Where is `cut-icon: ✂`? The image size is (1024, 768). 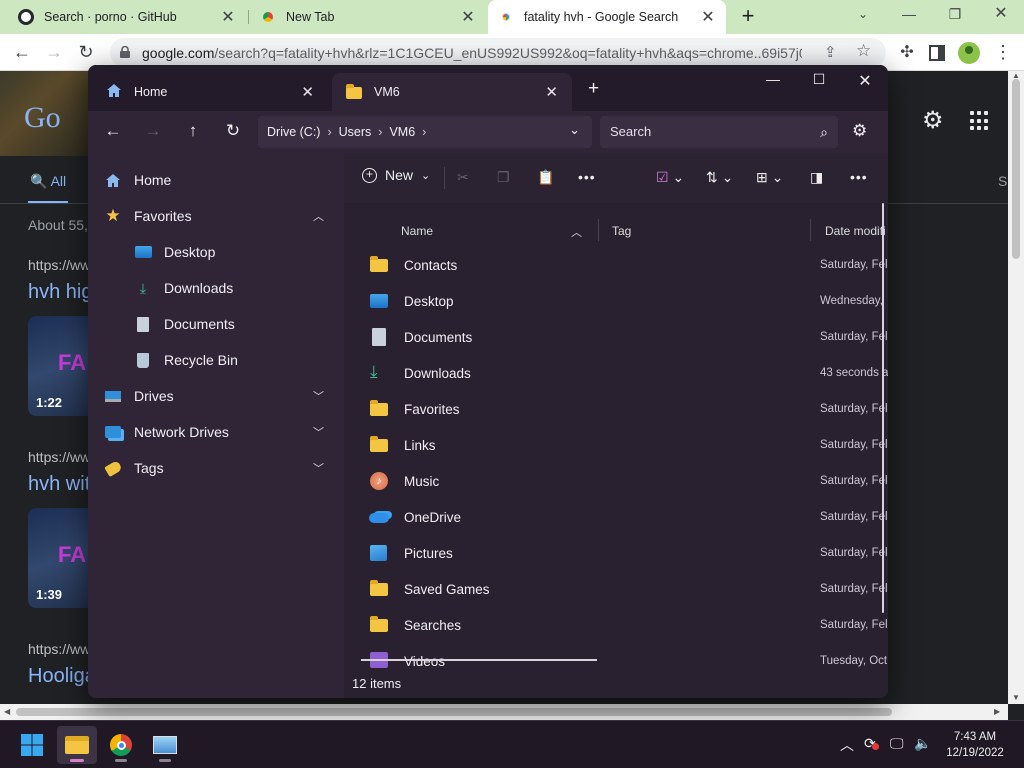 cut-icon: ✂ is located at coordinates (463, 177).